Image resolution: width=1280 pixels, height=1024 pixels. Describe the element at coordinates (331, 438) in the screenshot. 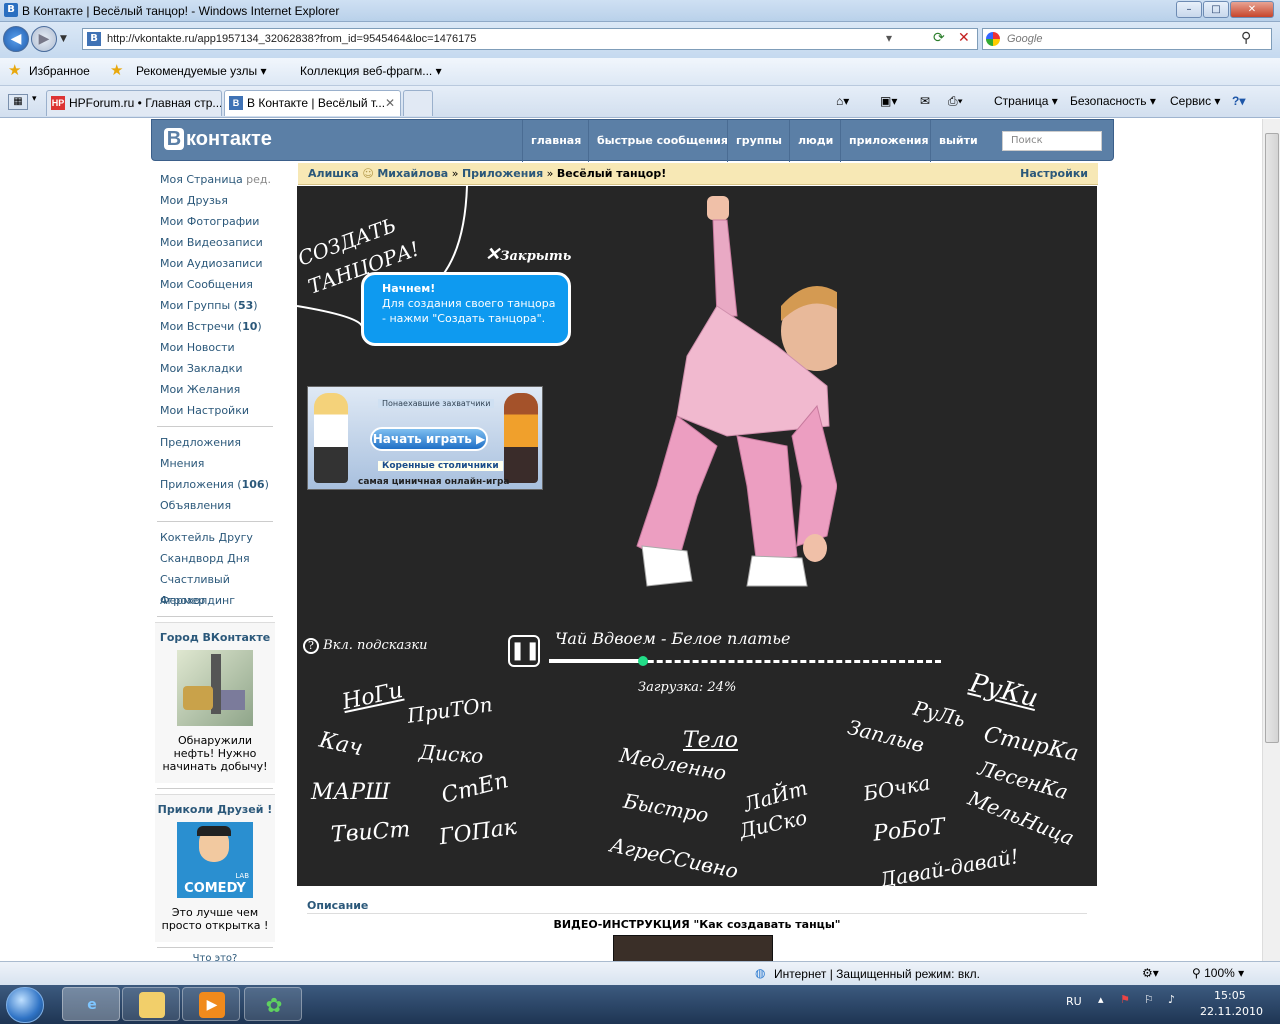

I see `ad-character-left` at that location.